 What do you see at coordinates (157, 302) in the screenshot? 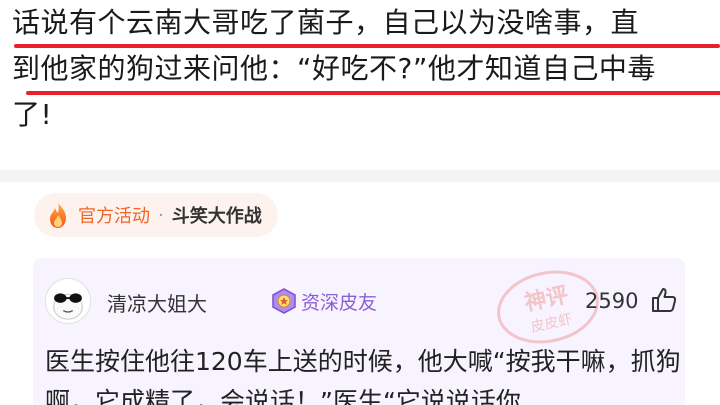
I see `comment-username: 清凉大姐大` at bounding box center [157, 302].